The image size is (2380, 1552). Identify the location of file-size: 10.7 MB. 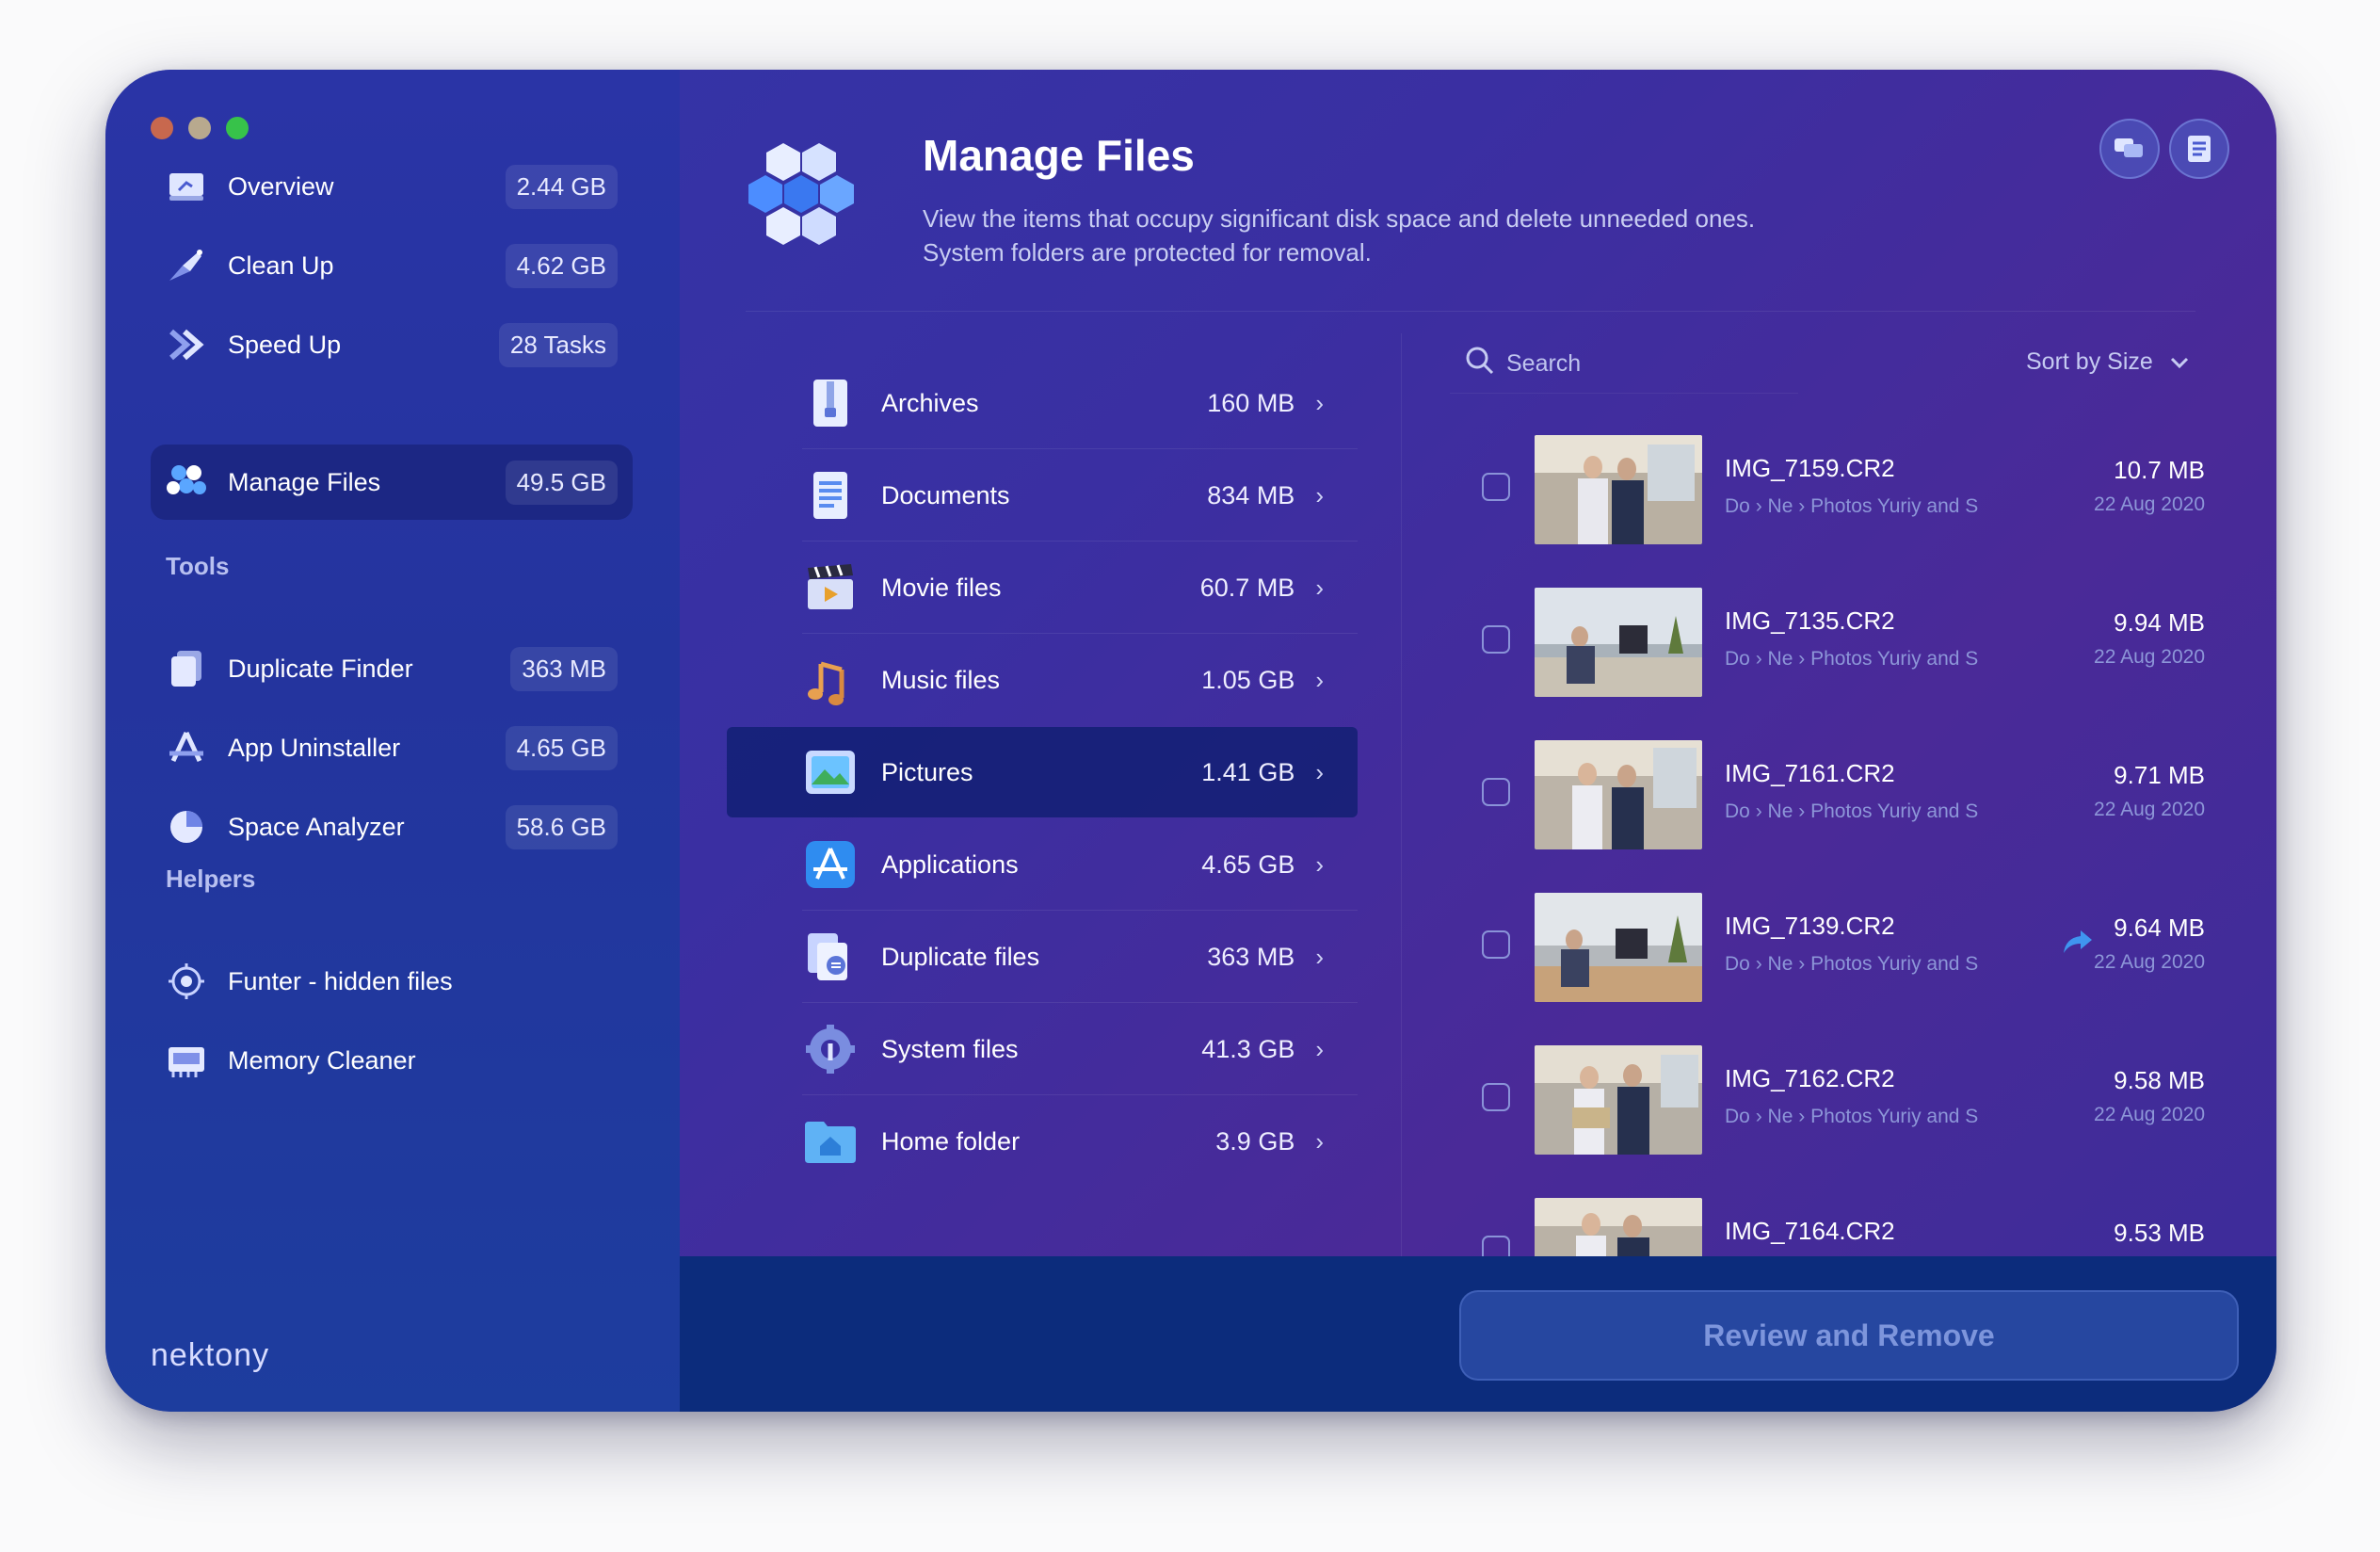
(2160, 470).